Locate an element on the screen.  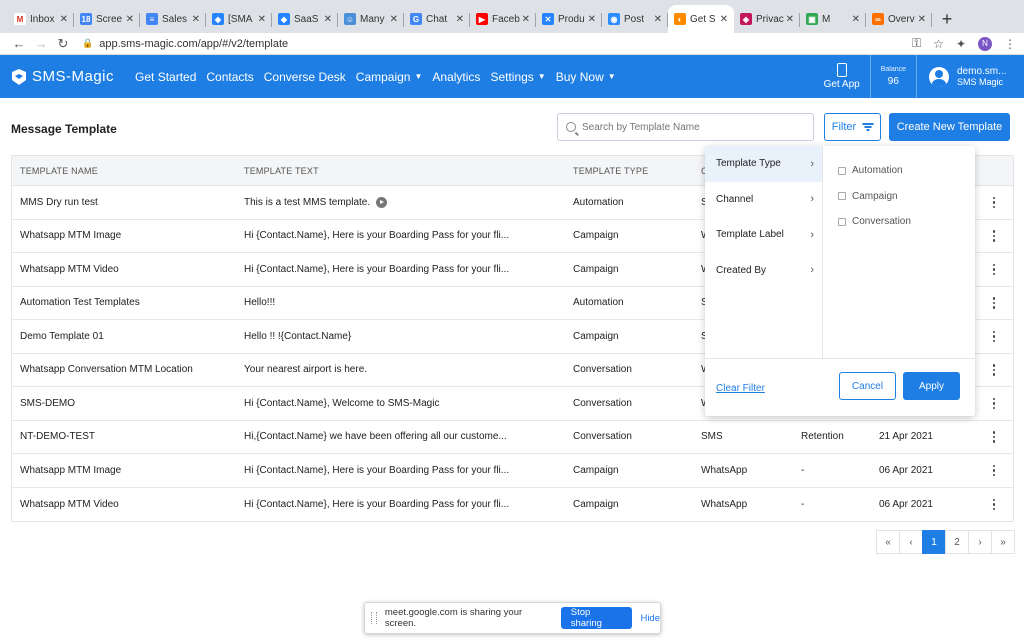
nav-item-label: Settings is located at coordinates (512, 76).